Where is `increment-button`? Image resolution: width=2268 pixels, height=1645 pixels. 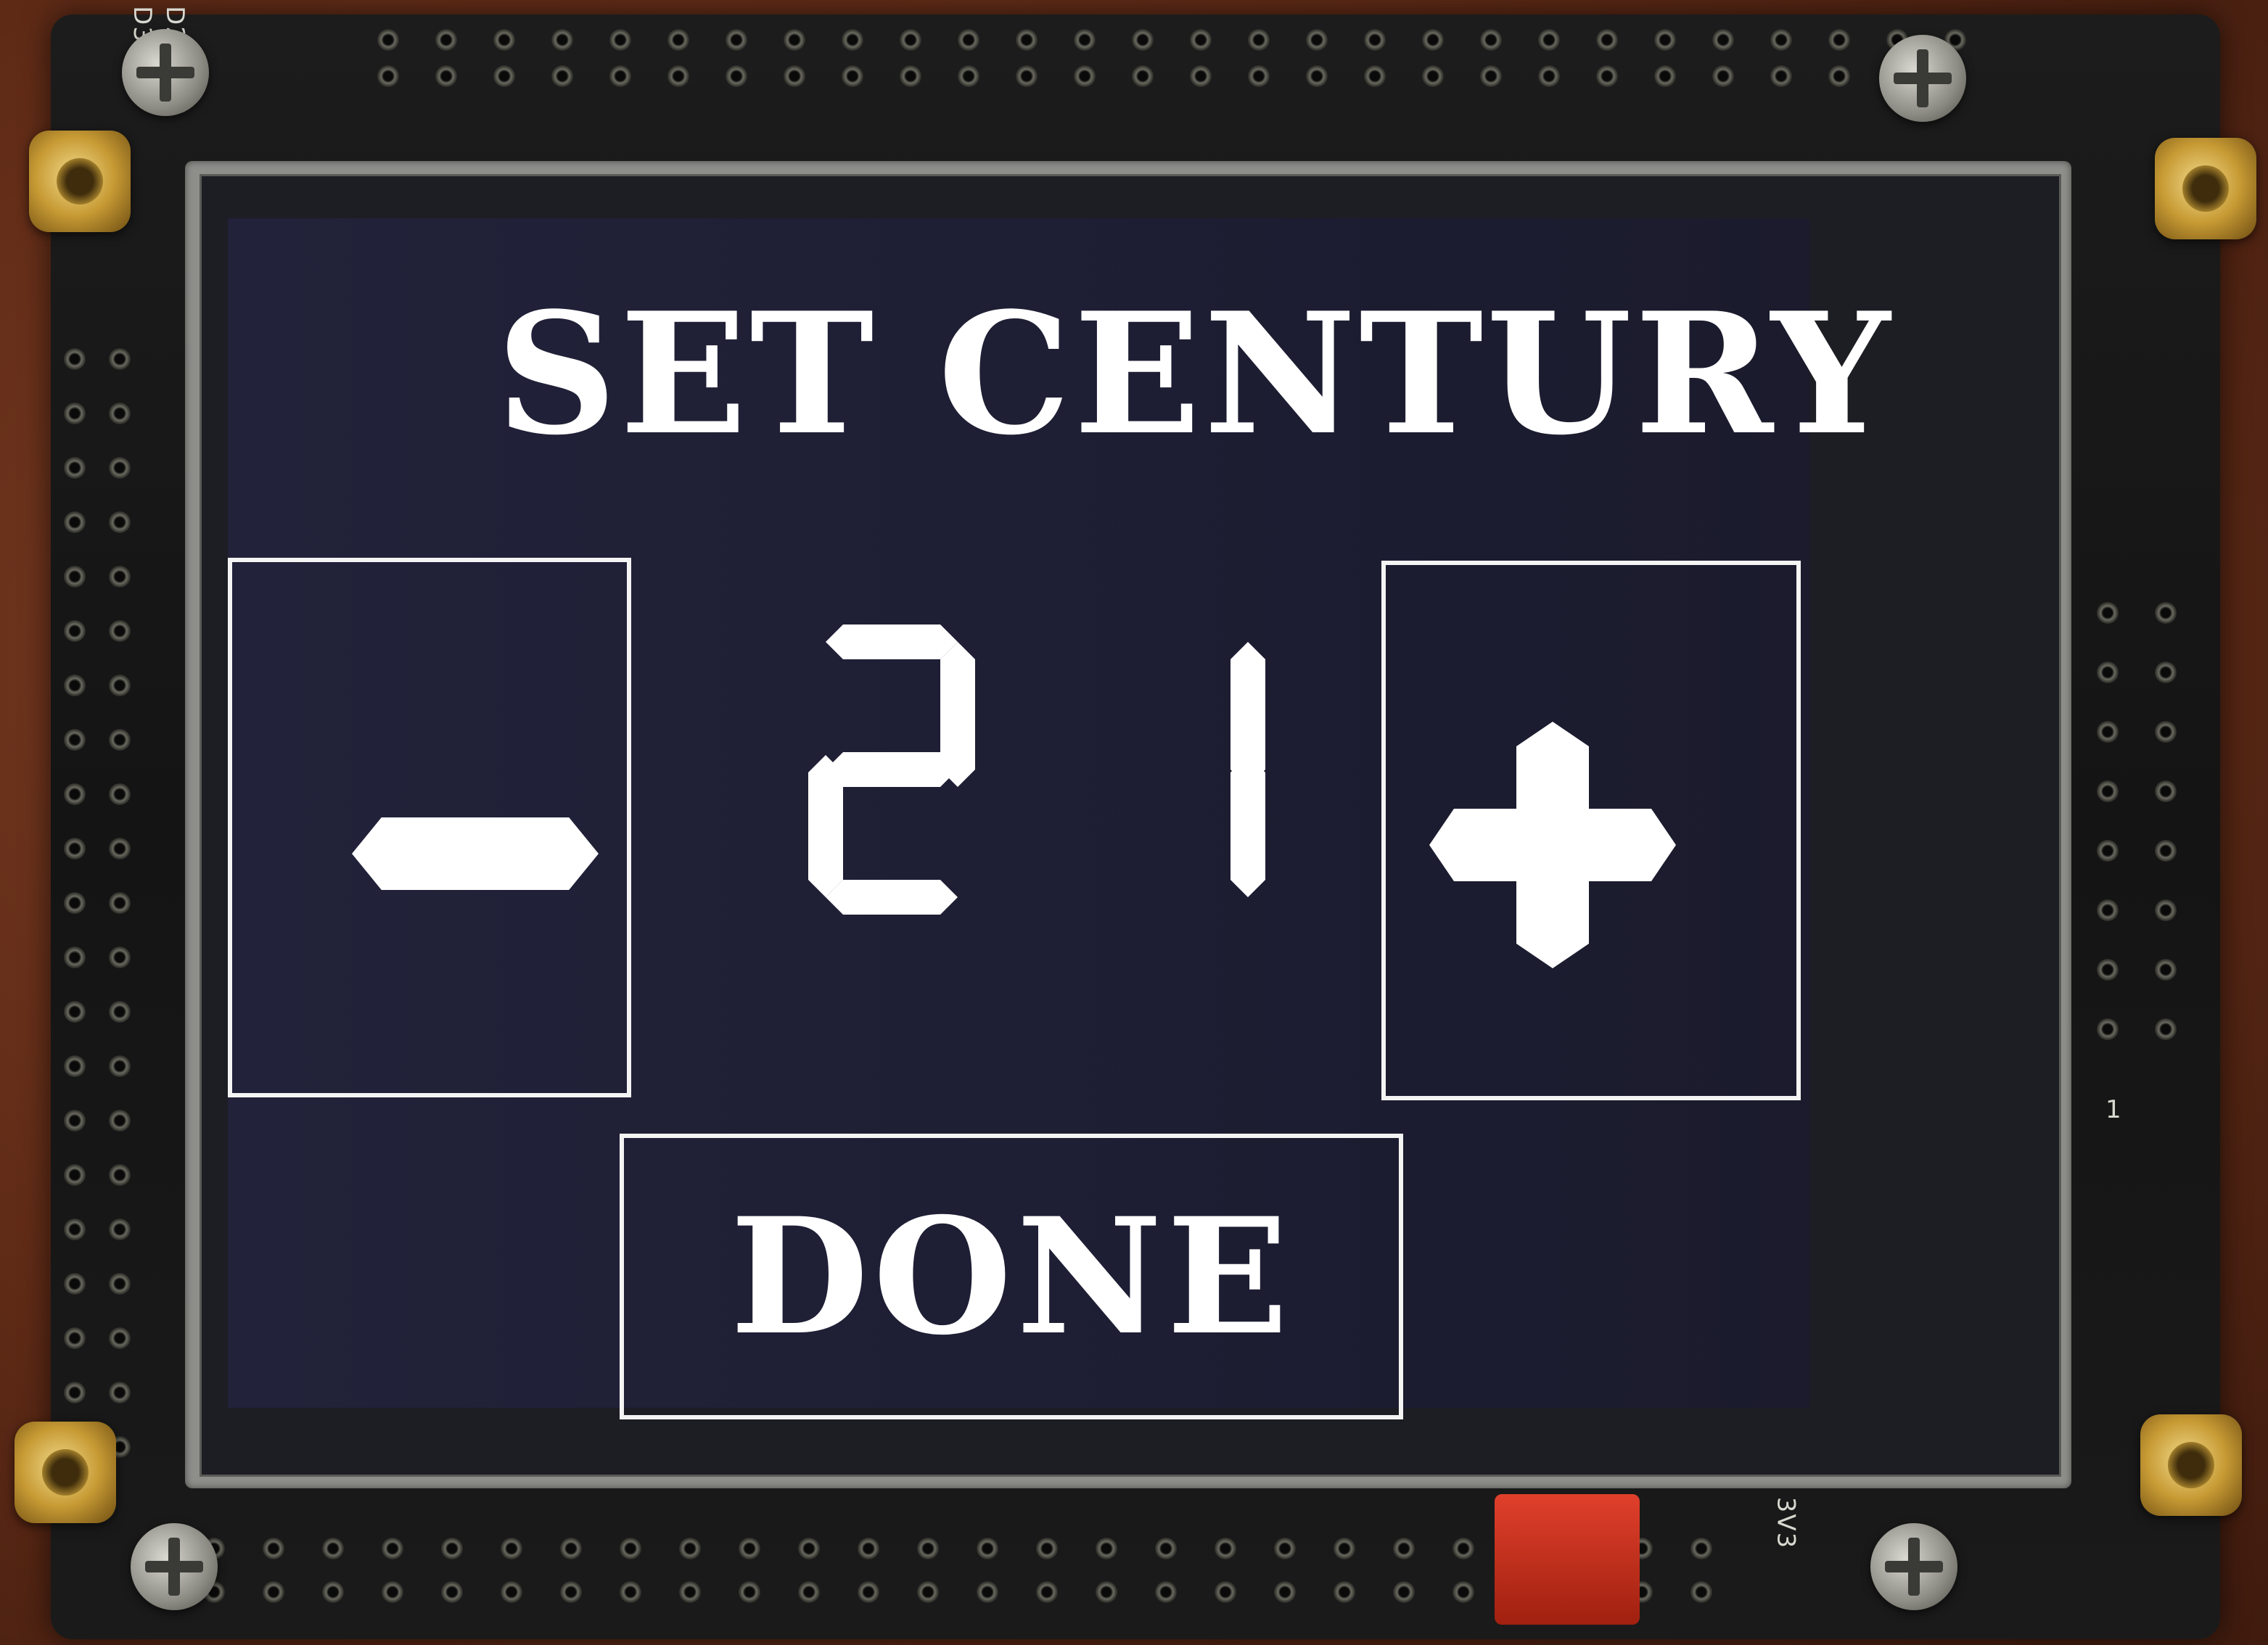 increment-button is located at coordinates (1591, 830).